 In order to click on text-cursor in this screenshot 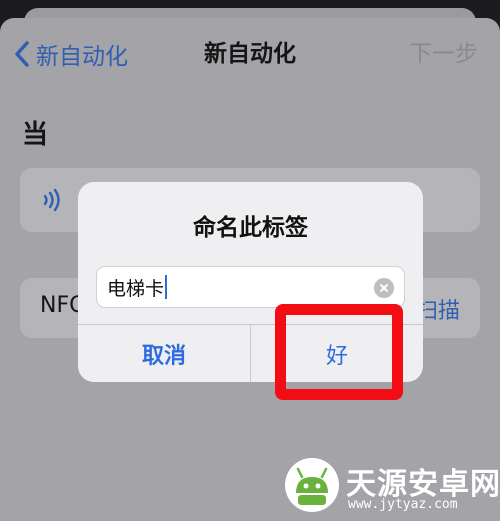, I will do `click(166, 287)`.